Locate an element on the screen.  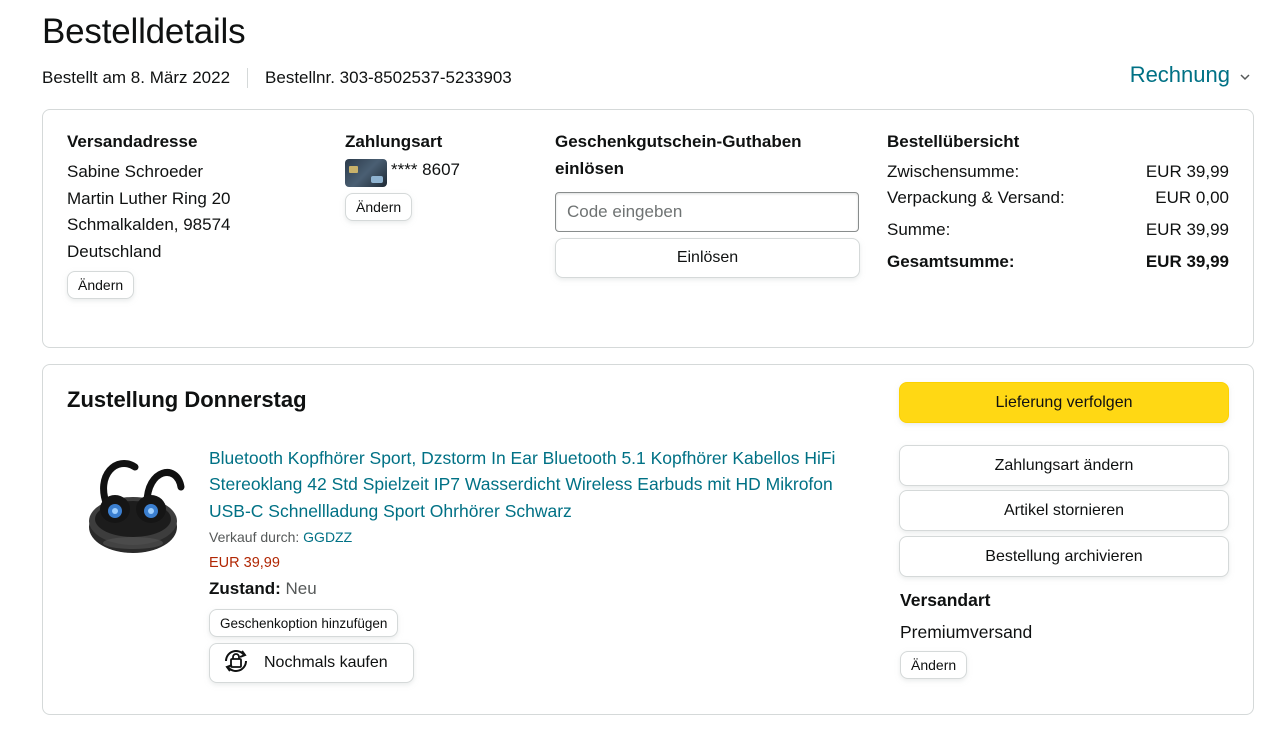
condition-label: Zustand: is located at coordinates (245, 588).